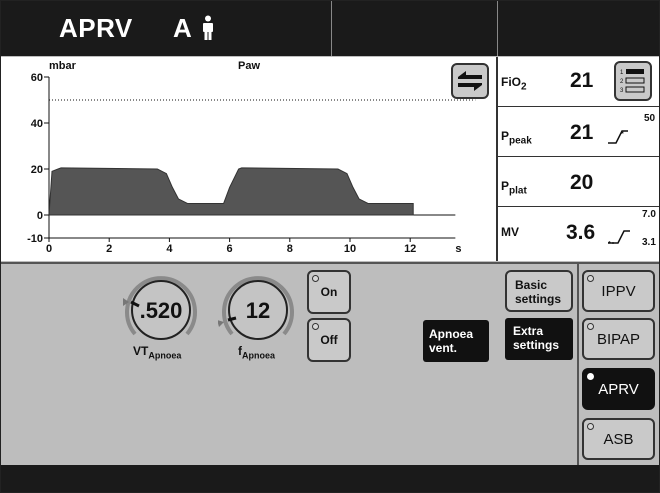 The height and width of the screenshot is (493, 660). Describe the element at coordinates (618, 389) in the screenshot. I see `mode-button-aprv: APRV` at that location.